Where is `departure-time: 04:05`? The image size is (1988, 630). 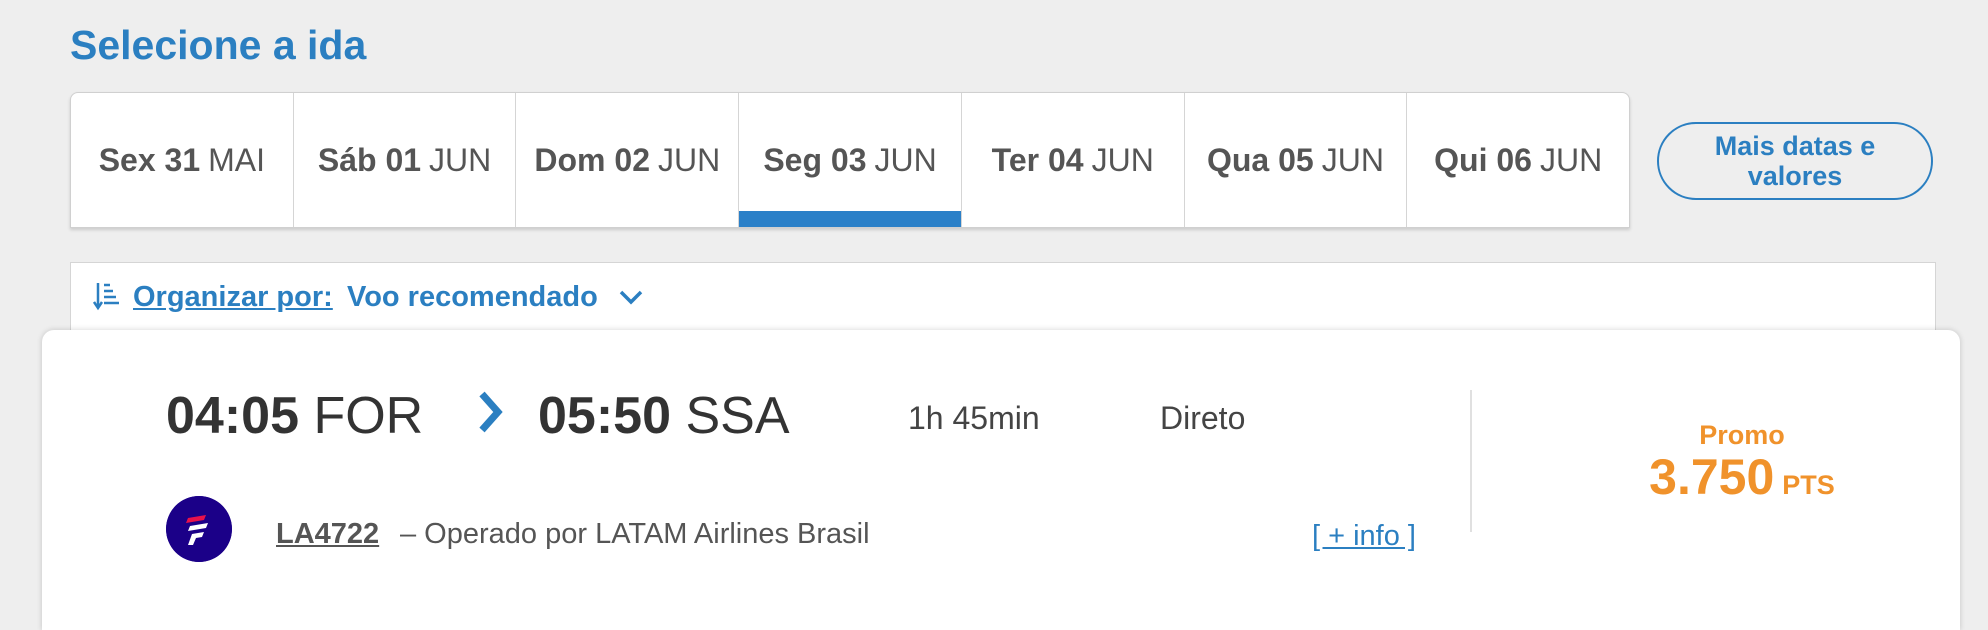 departure-time: 04:05 is located at coordinates (232, 416).